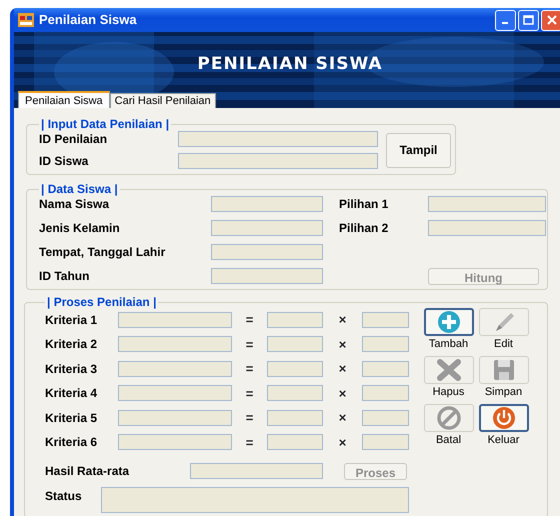 This screenshot has width=560, height=516. Describe the element at coordinates (64, 99) in the screenshot. I see `tab: Penilaian Siswa` at that location.